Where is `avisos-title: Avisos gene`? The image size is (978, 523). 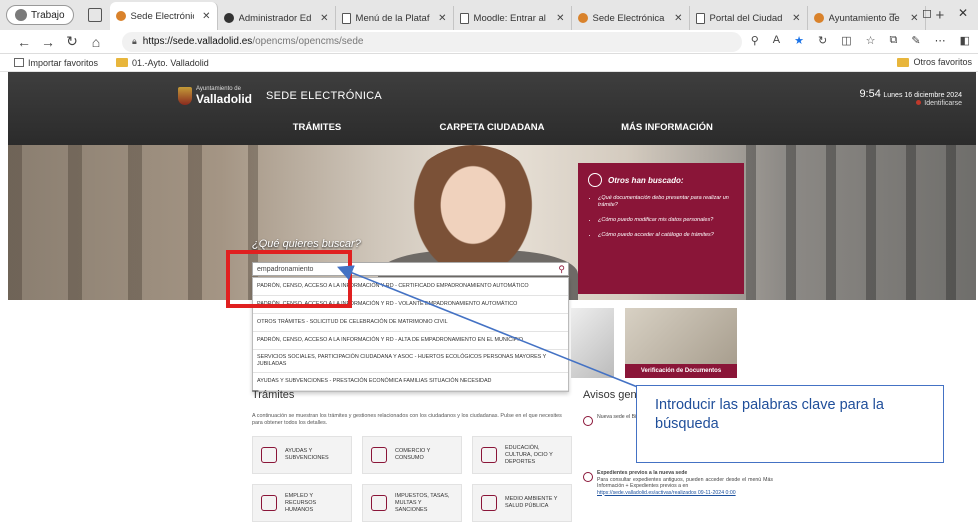 avisos-title: Avisos gene is located at coordinates (613, 395).